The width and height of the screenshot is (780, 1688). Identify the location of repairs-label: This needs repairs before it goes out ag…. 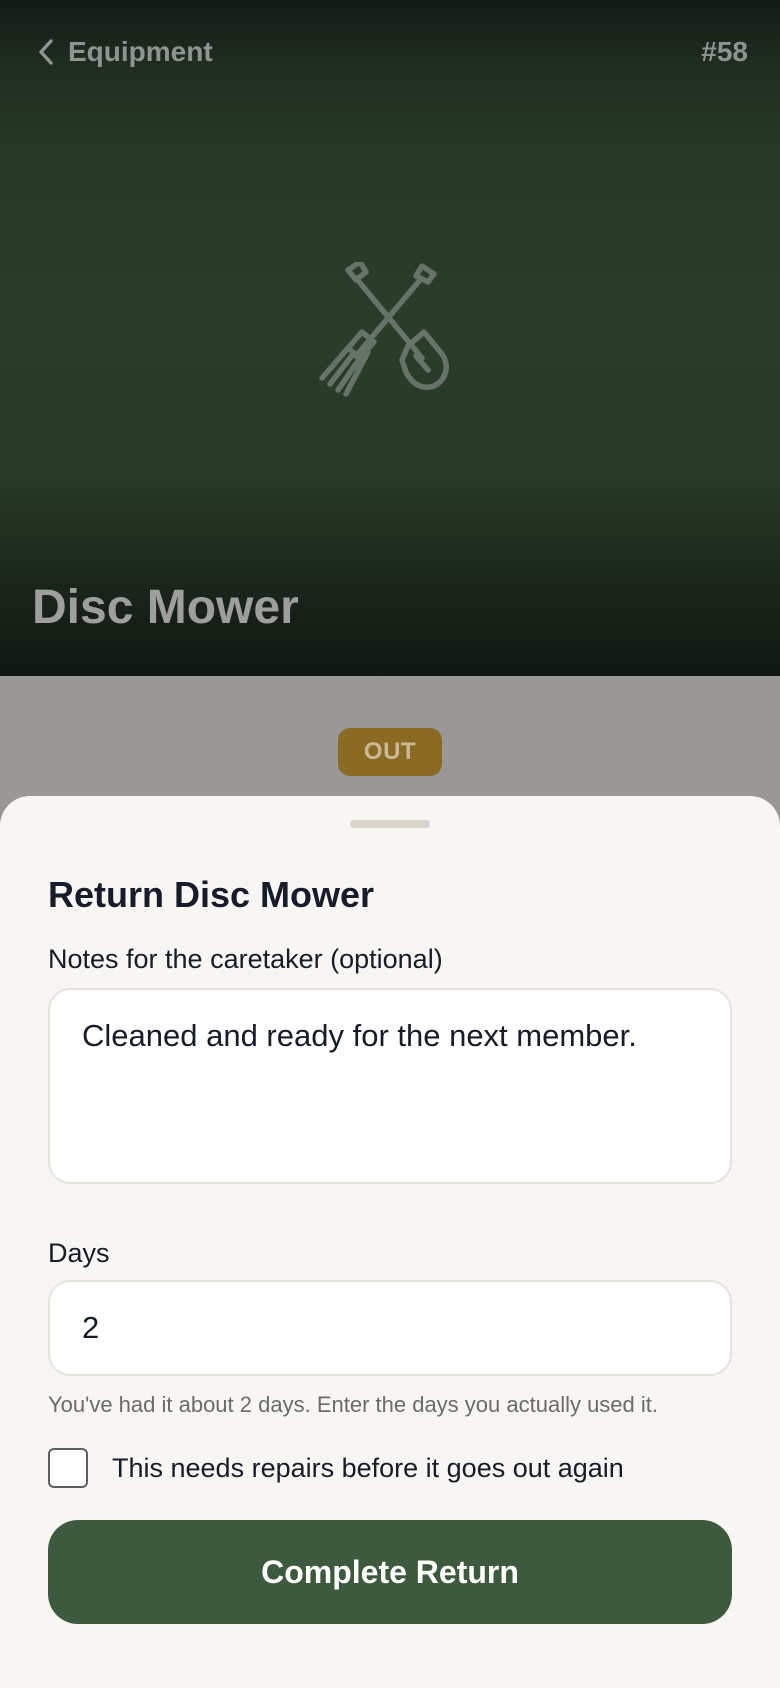
(368, 1467).